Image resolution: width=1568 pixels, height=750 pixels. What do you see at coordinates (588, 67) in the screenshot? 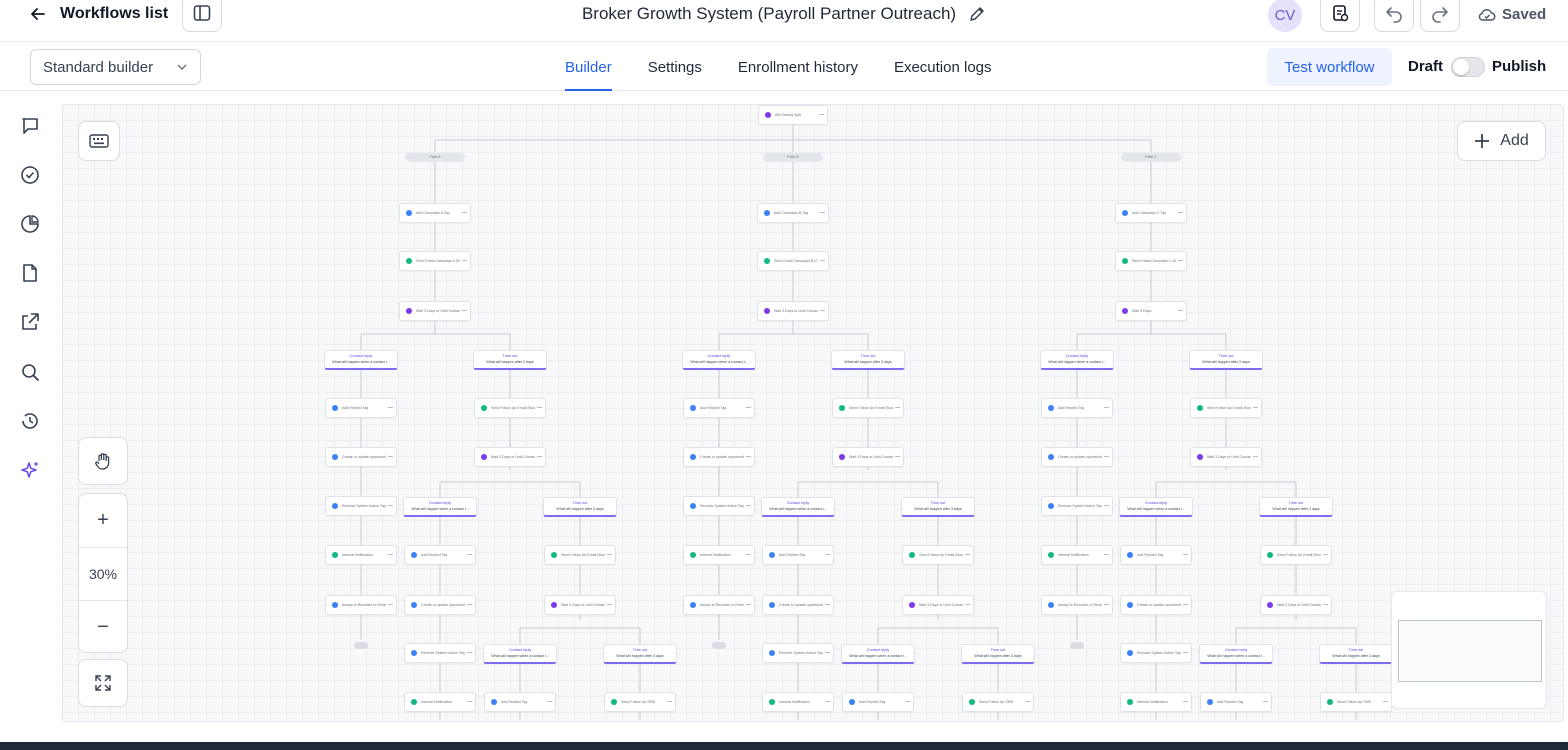
I see `tab-builder: Builder` at bounding box center [588, 67].